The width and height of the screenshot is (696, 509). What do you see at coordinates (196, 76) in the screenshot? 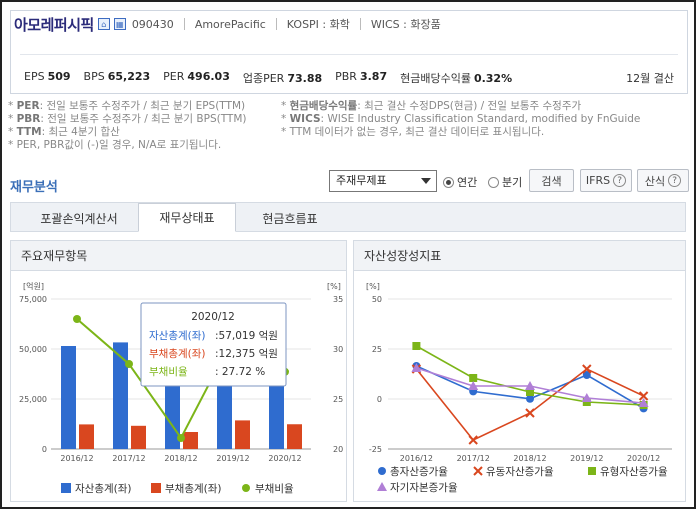
I see `metric-per: PER 496.03` at bounding box center [196, 76].